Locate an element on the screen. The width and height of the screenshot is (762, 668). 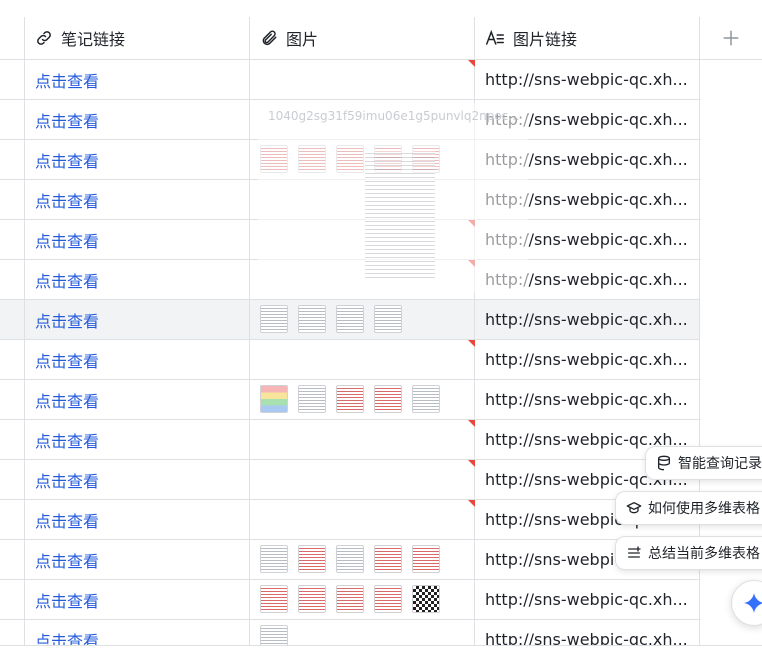
assistant-chip-summarize: 总结当前多维表格 is located at coordinates (688, 553).